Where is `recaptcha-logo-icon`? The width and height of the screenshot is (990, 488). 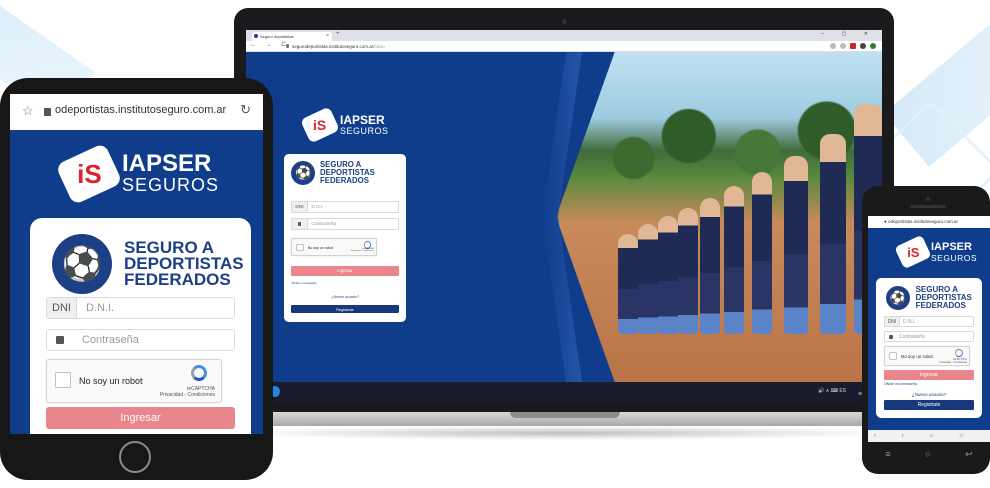 recaptcha-logo-icon is located at coordinates (199, 373).